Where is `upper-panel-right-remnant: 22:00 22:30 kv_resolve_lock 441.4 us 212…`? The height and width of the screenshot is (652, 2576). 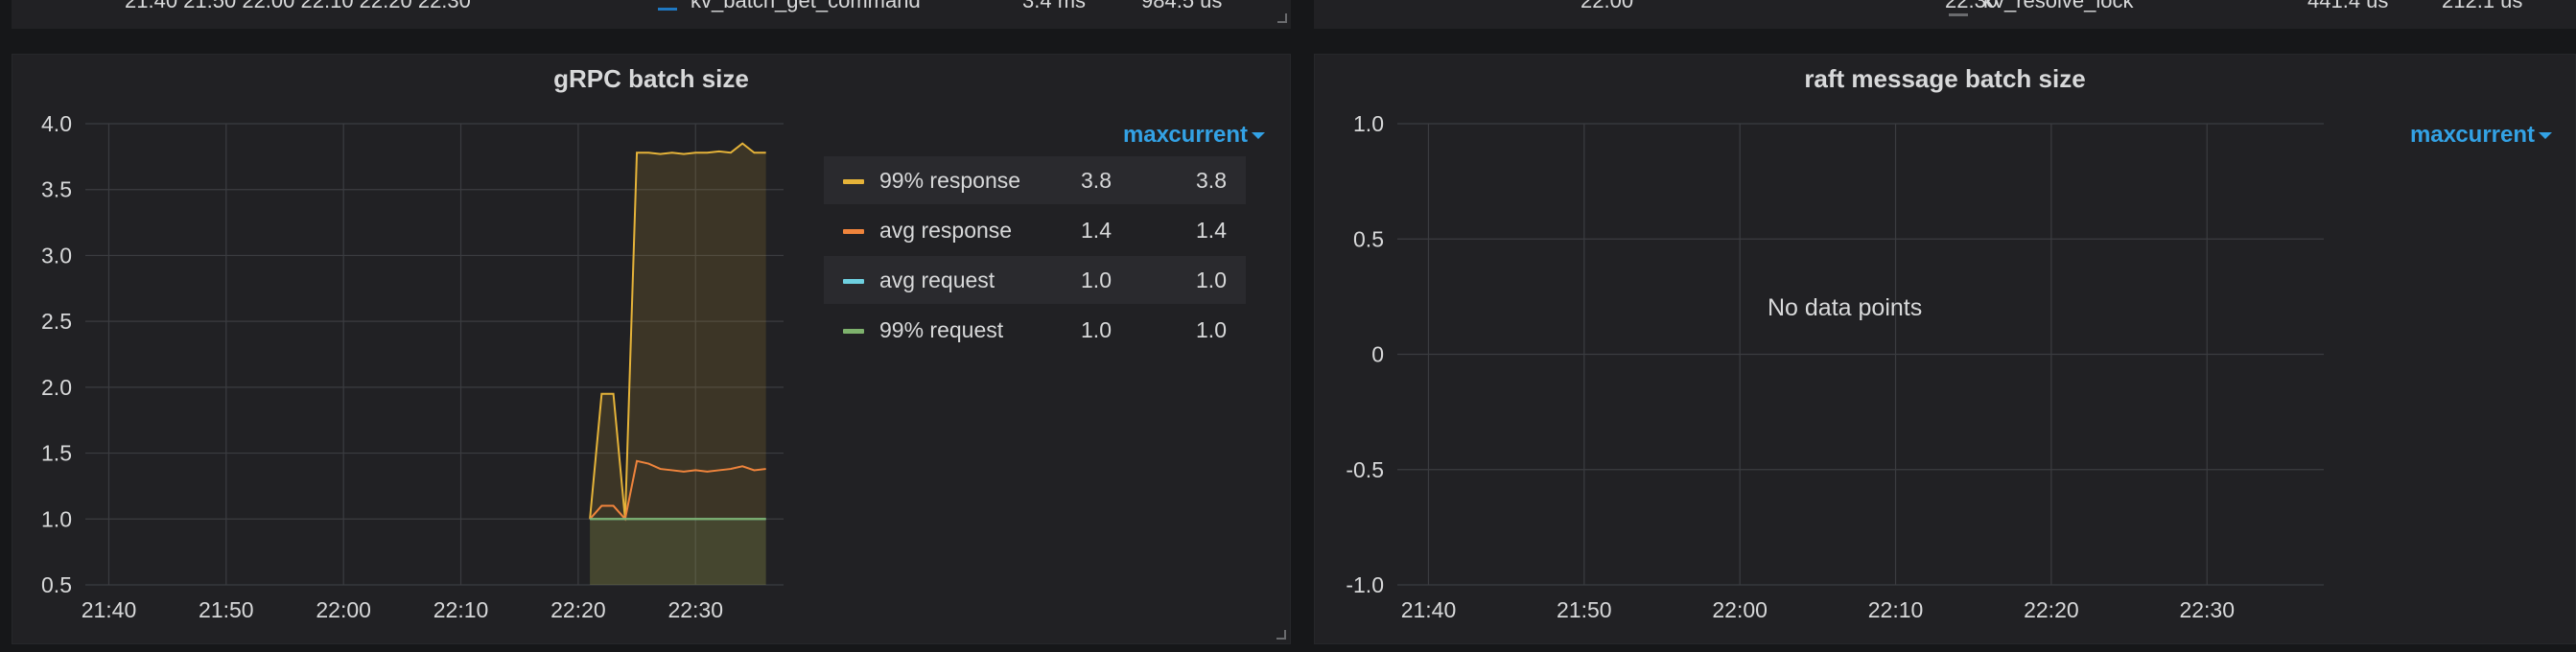
upper-panel-right-remnant: 22:00 22:30 kv_resolve_lock 441.4 us 212… is located at coordinates (1945, 14).